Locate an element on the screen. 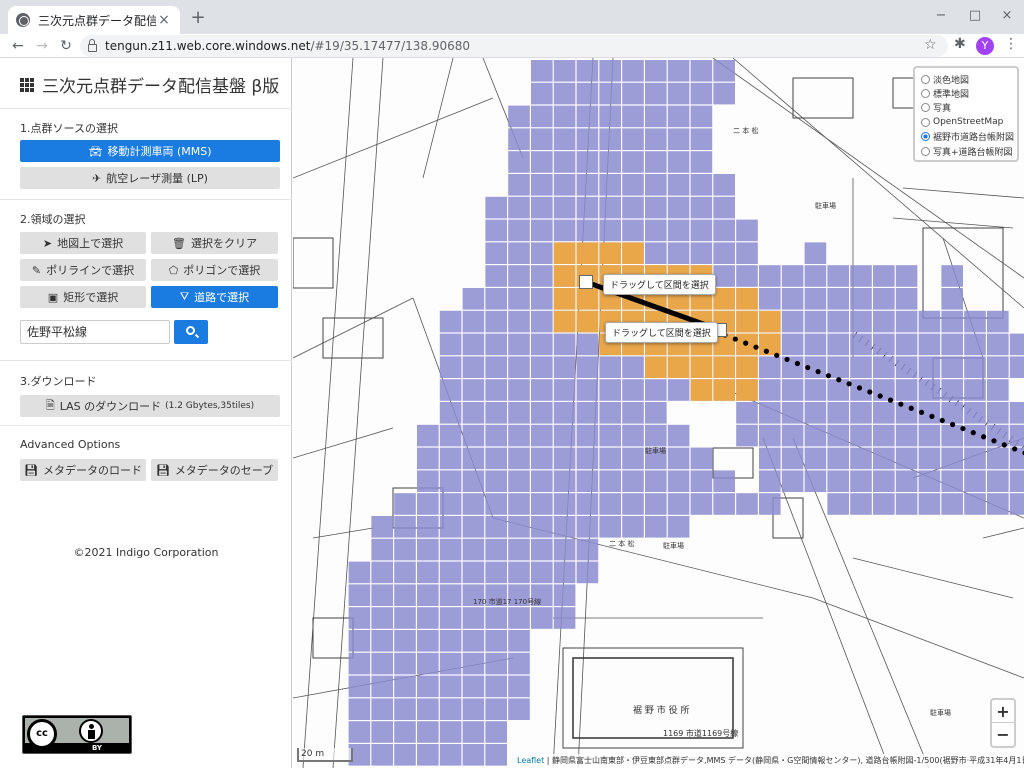 Image resolution: width=1024 pixels, height=768 pixels. layer-option: 標準地図 is located at coordinates (966, 93).